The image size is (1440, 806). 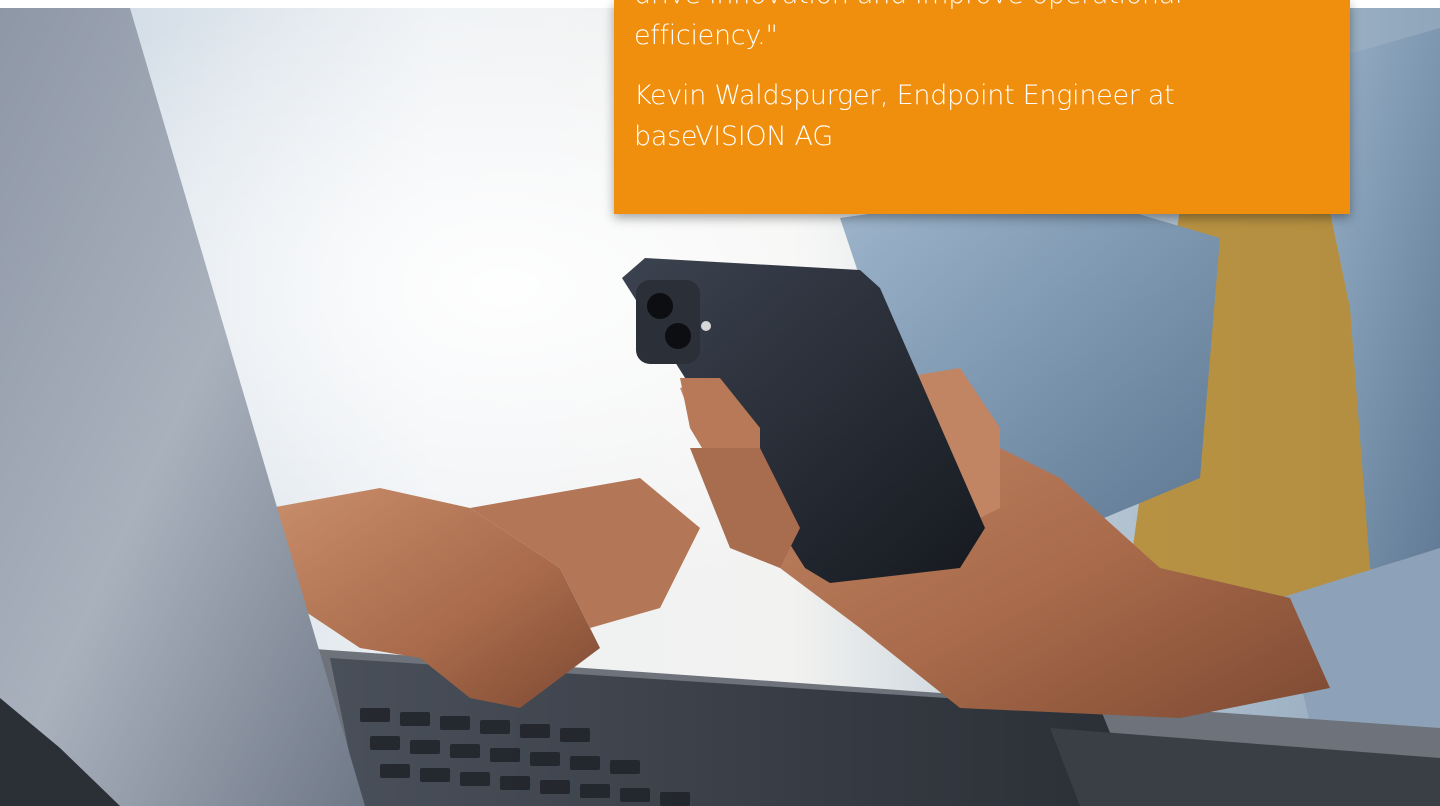 What do you see at coordinates (706, 35) in the screenshot?
I see `quote-line-last: efficiency."` at bounding box center [706, 35].